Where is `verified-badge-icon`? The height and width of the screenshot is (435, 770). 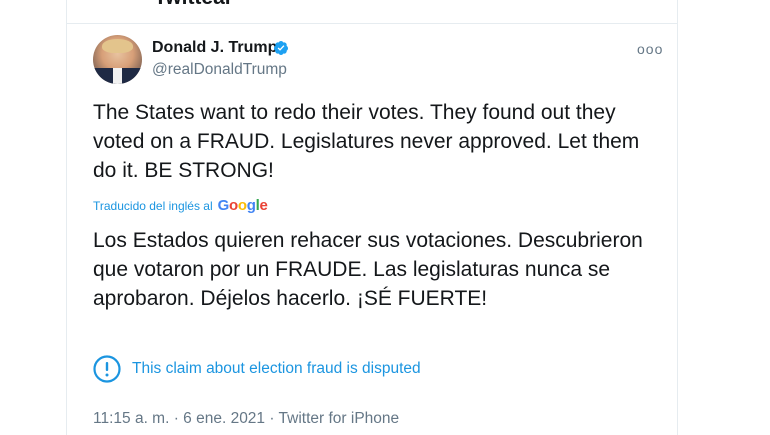
verified-badge-icon is located at coordinates (280, 48).